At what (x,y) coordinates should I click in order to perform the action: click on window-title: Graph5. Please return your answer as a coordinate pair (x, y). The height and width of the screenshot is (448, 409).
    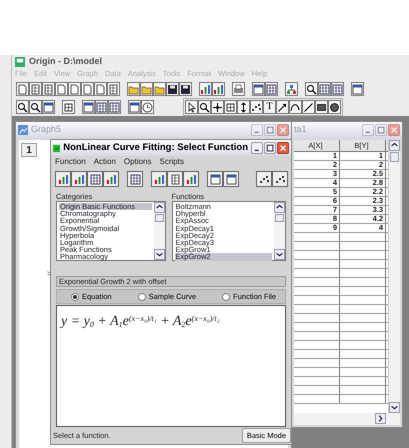
    Looking at the image, I should click on (46, 129).